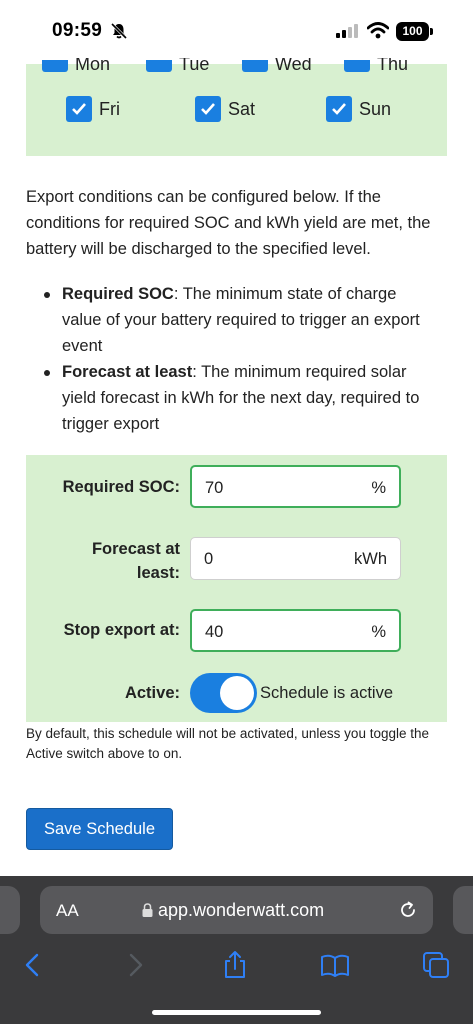 The width and height of the screenshot is (473, 1024). I want to click on days-panel: Mon Tue Wed Thu Fri Sat Sun, so click(236, 107).